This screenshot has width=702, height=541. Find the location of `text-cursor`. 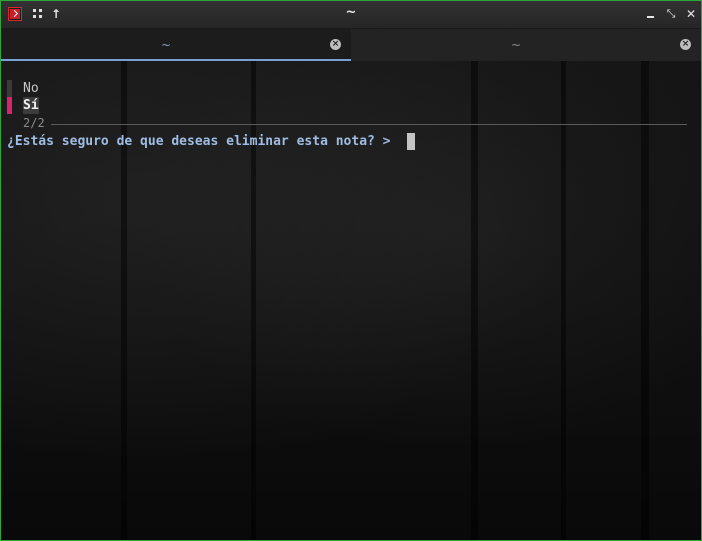

text-cursor is located at coordinates (411, 141).